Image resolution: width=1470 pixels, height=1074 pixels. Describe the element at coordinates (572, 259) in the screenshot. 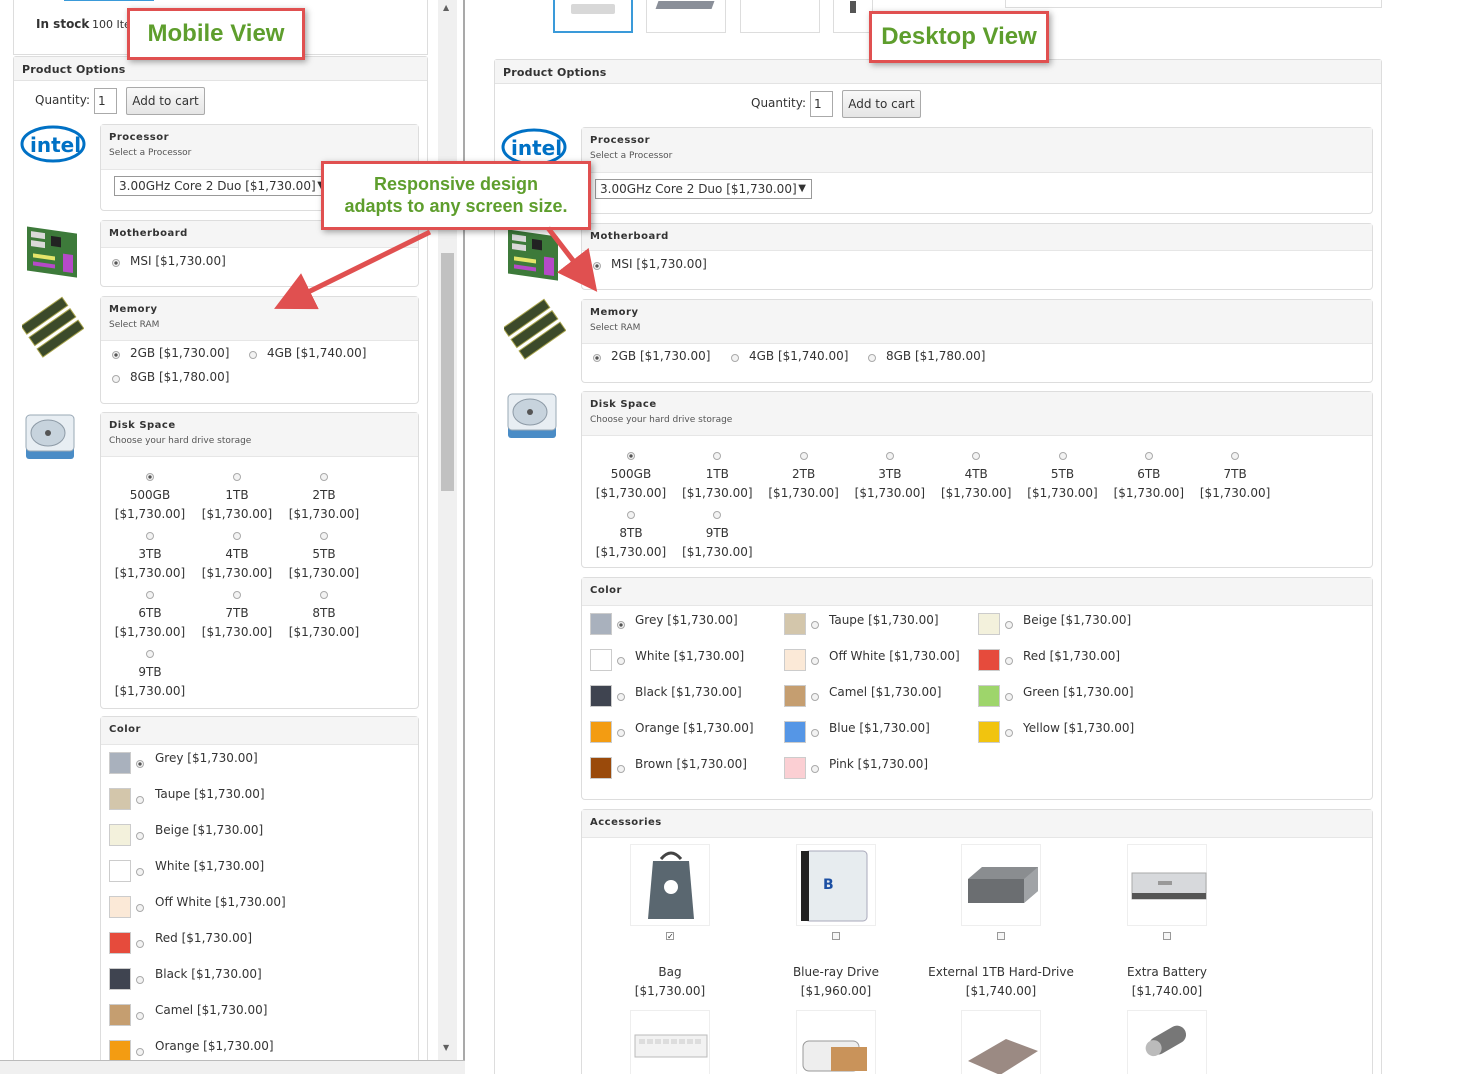

I see `arrow-to-desktop` at that location.